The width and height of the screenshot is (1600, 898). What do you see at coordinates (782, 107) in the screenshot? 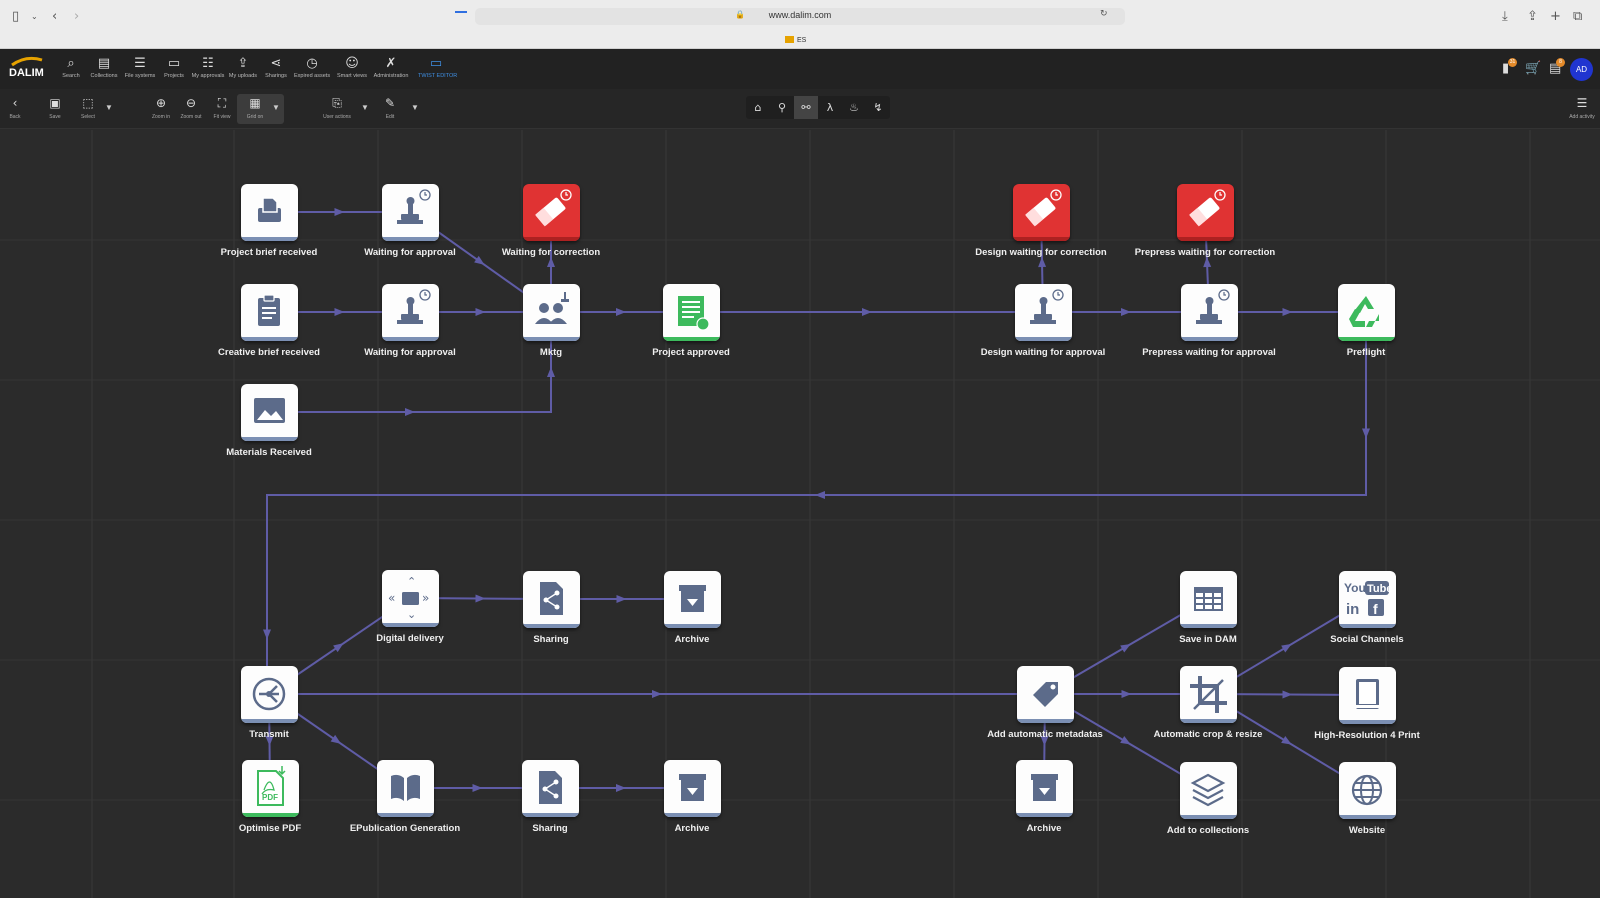
I see `route-icon: ⚲` at bounding box center [782, 107].